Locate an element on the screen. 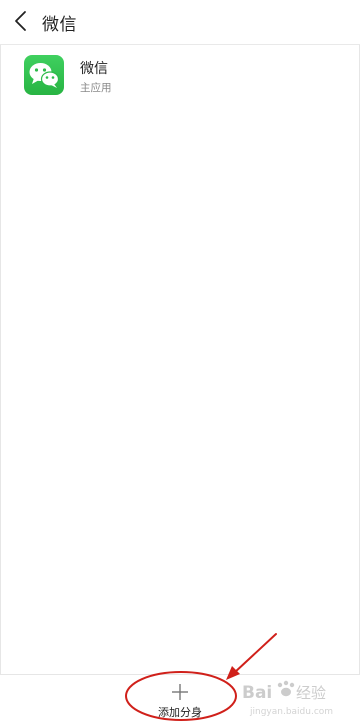 Image resolution: width=360 pixels, height=727 pixels. wechat-icon is located at coordinates (44, 75).